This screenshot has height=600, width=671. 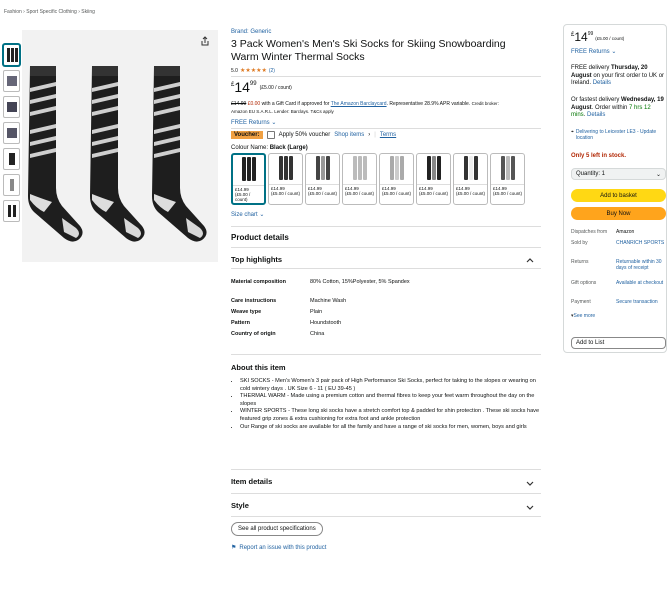 What do you see at coordinates (269, 148) in the screenshot?
I see `colour-name: Colour Name: Black (Large)` at bounding box center [269, 148].